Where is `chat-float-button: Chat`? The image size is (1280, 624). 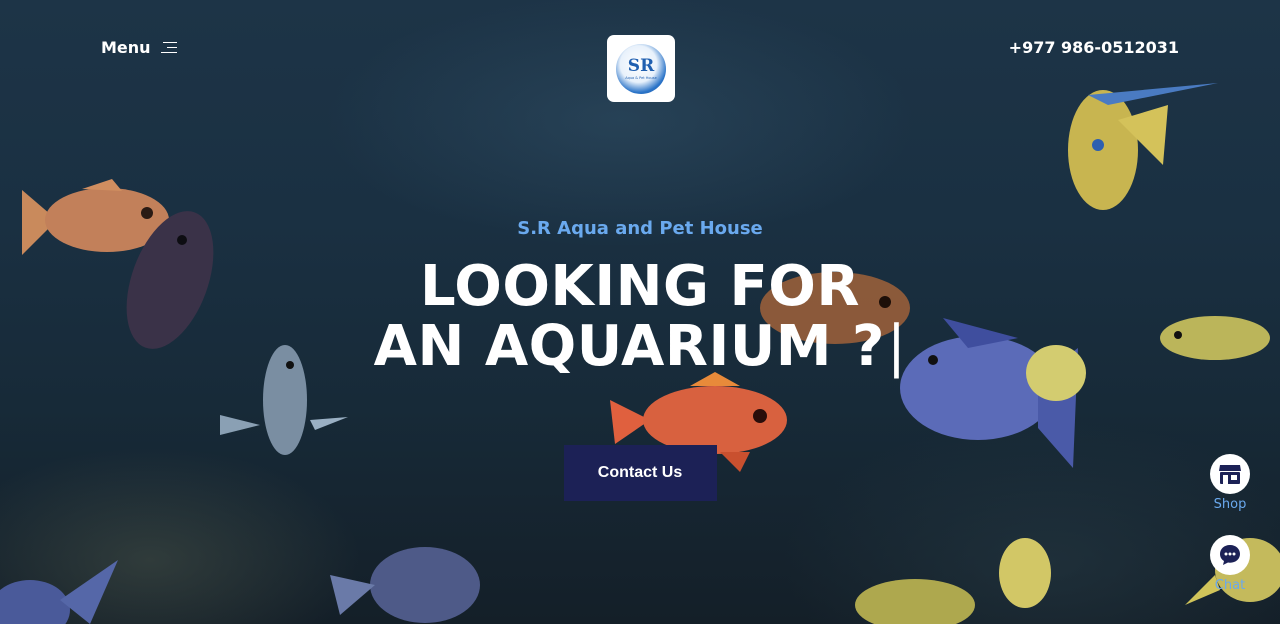 chat-float-button: Chat is located at coordinates (1230, 564).